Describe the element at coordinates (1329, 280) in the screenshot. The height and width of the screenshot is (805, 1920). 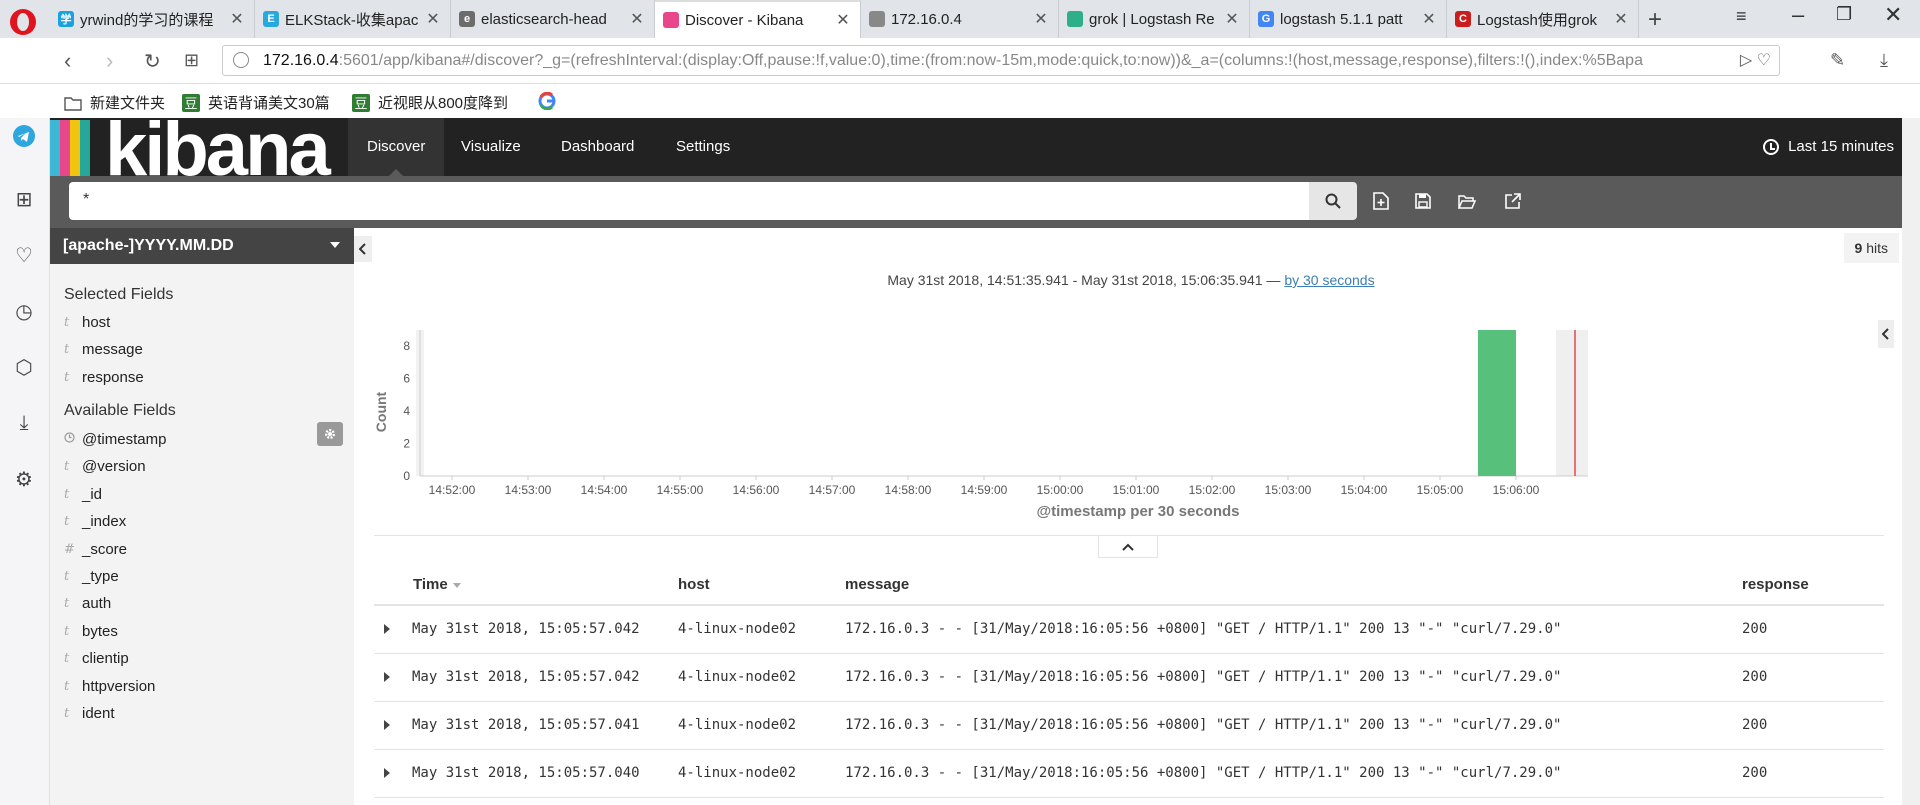
I see `interval-link: by 30 seconds` at that location.